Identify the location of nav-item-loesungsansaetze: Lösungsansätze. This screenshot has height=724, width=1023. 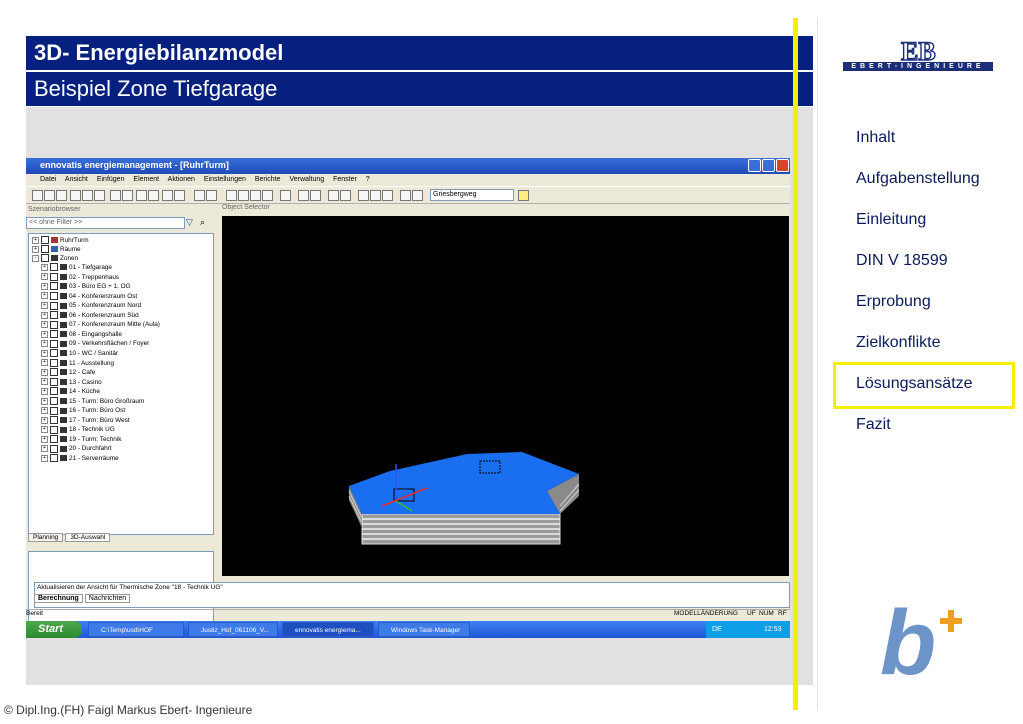
(914, 384).